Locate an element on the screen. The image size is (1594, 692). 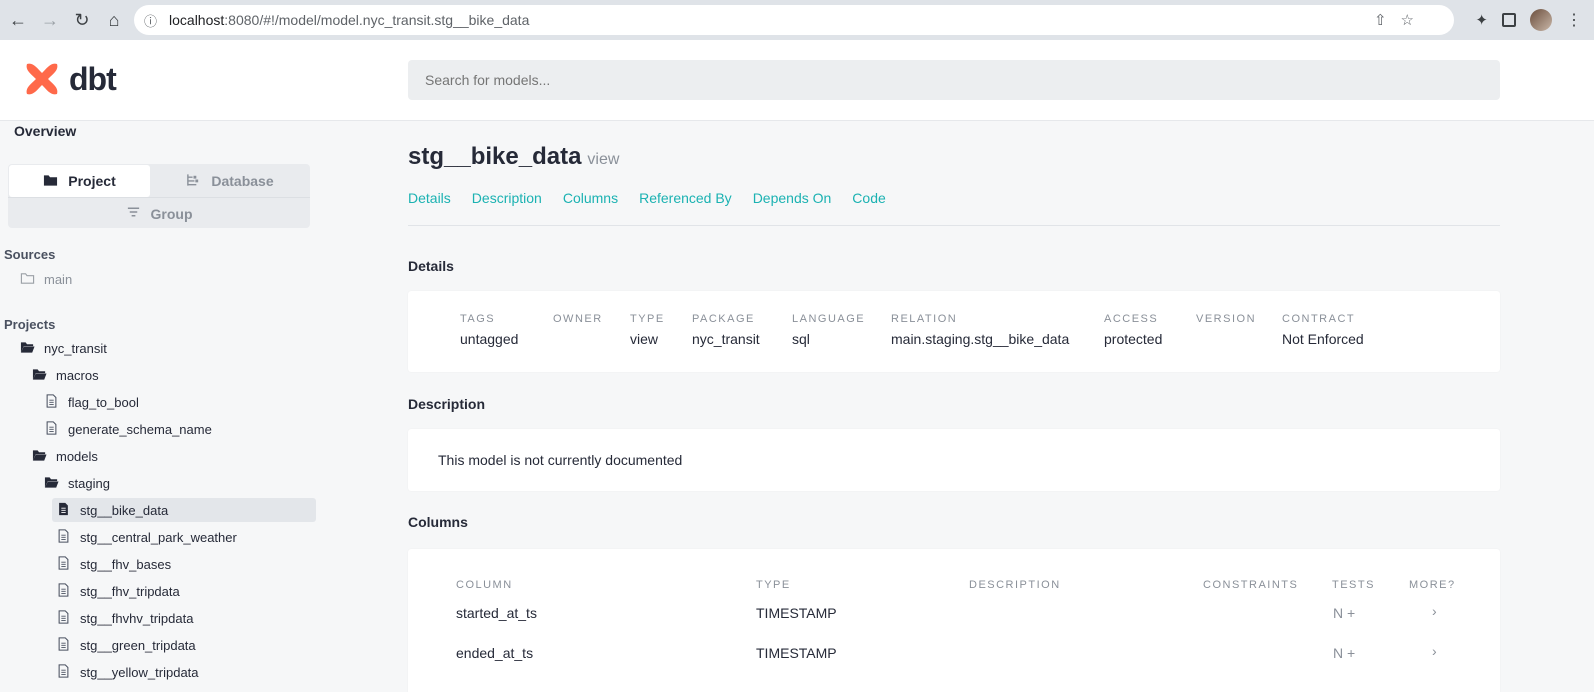
column-header: CONSTRAINTS is located at coordinates (1251, 585).